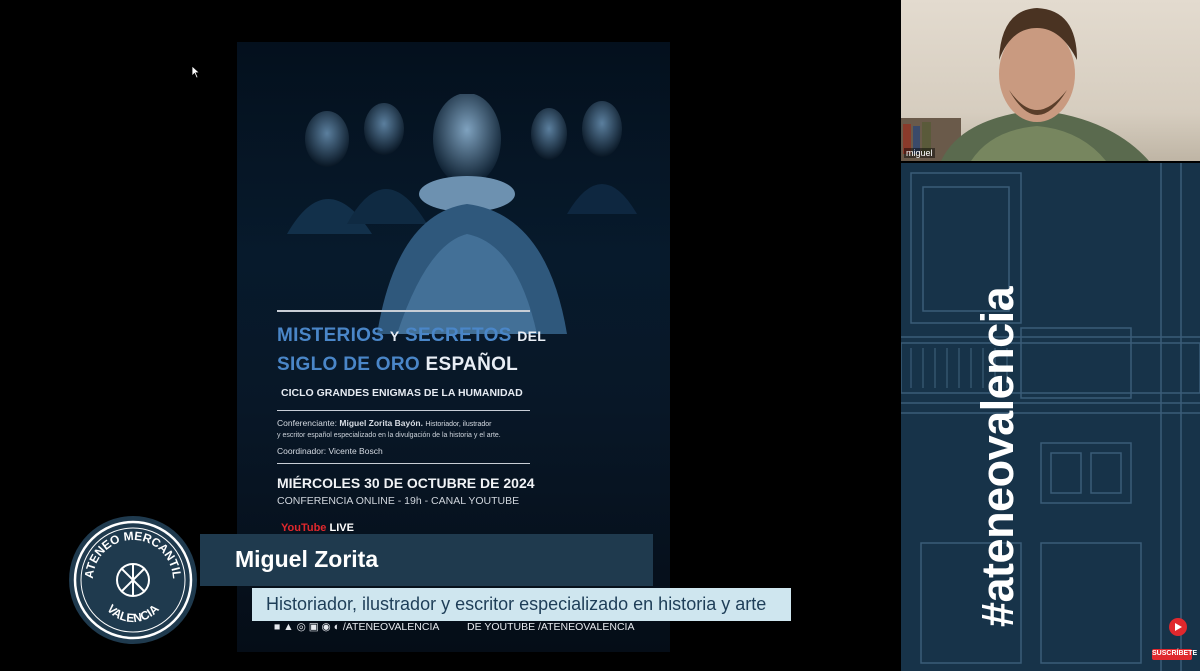 The image size is (1200, 671). What do you see at coordinates (301, 627) in the screenshot?
I see `instagram-icon: ◎` at bounding box center [301, 627].